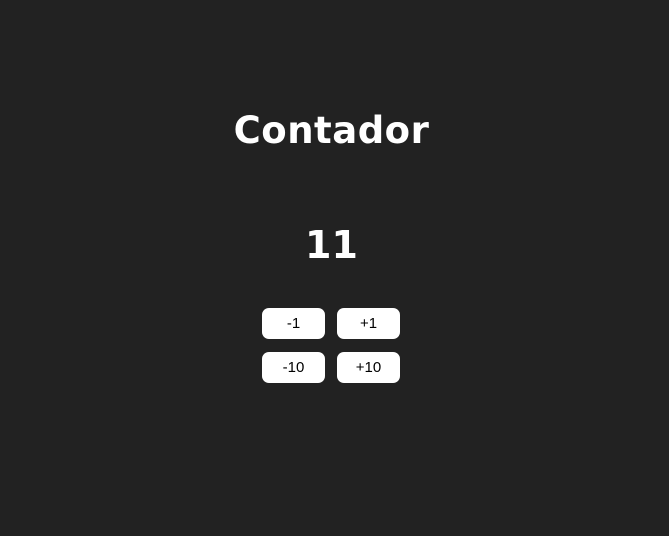 The height and width of the screenshot is (536, 669). Describe the element at coordinates (331, 245) in the screenshot. I see `counter-value: 11` at that location.